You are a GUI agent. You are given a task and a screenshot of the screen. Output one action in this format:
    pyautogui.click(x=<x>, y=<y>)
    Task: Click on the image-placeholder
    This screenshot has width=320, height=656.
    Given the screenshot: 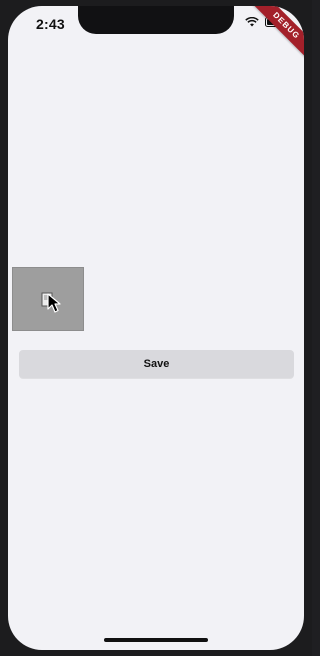 What is the action you would take?
    pyautogui.click(x=48, y=299)
    